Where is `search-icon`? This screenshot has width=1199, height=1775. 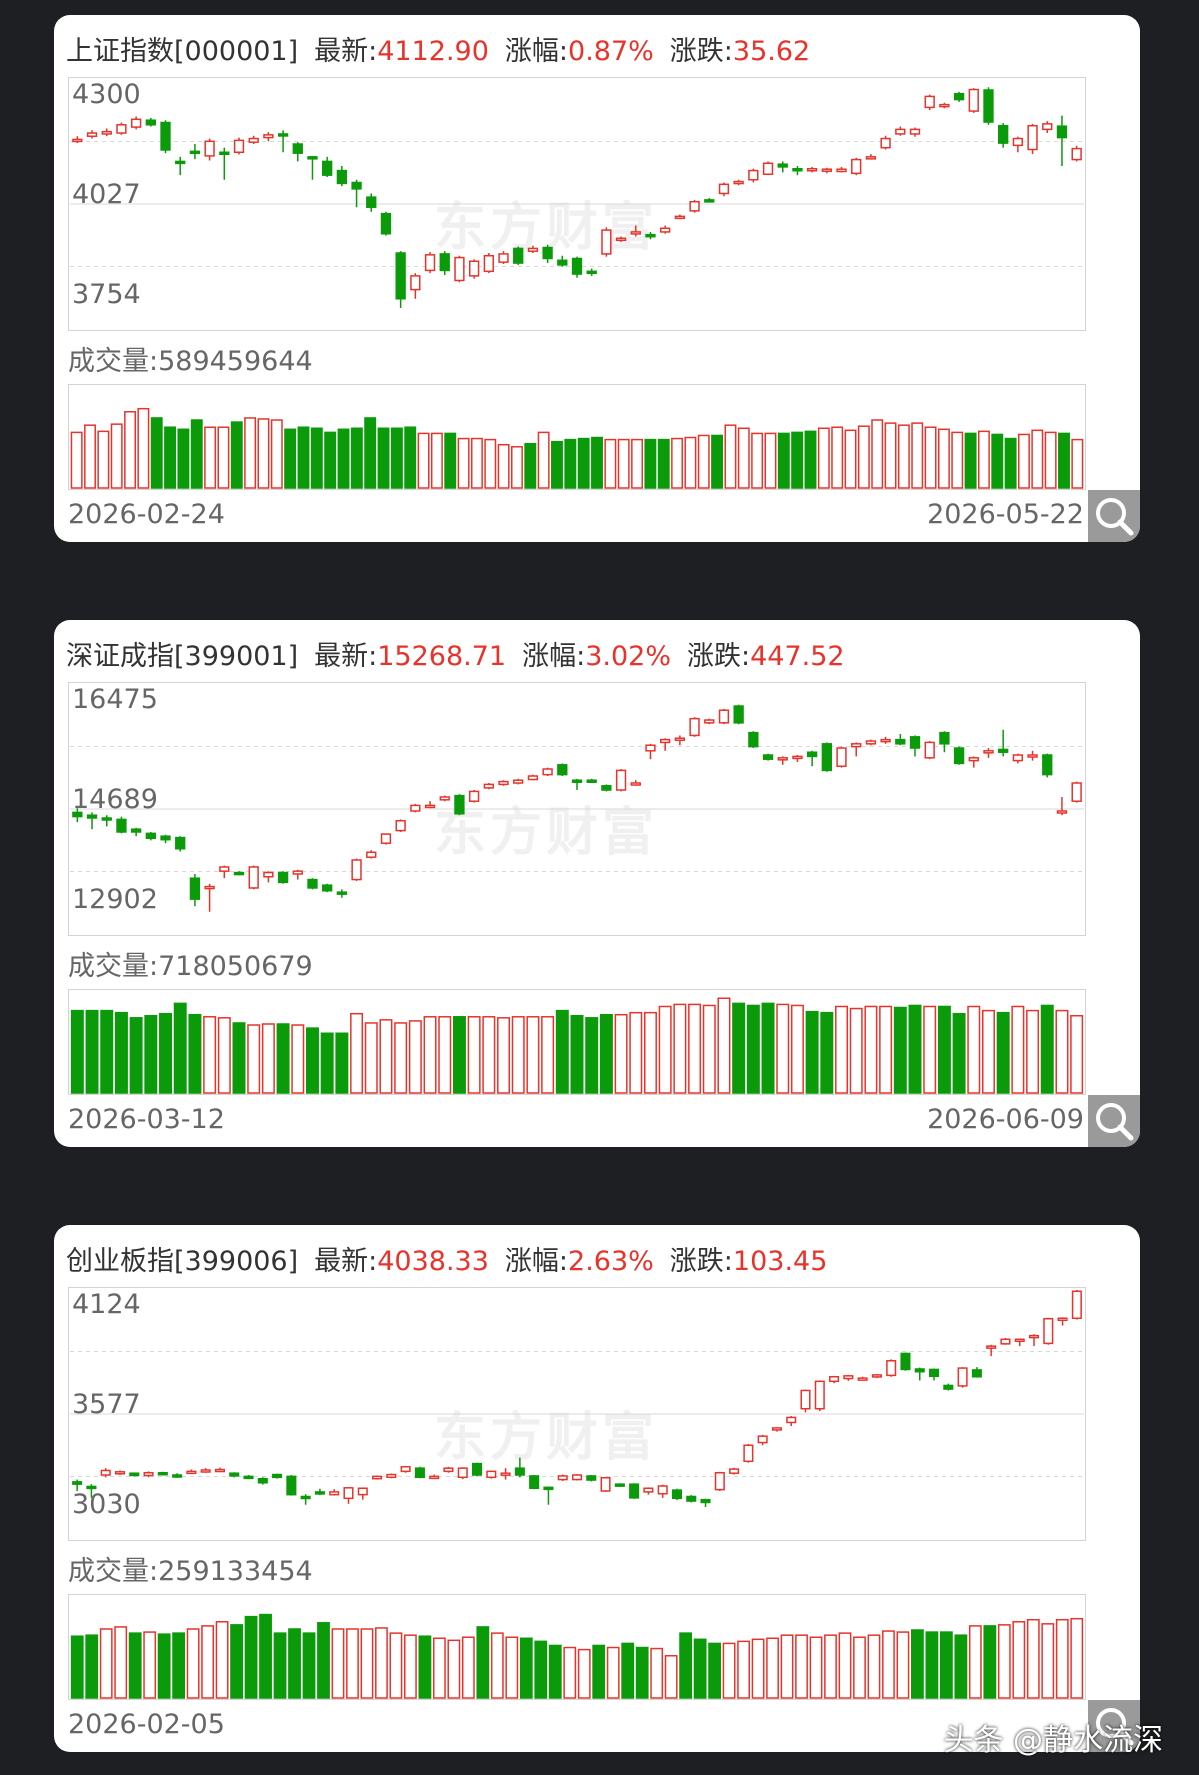 search-icon is located at coordinates (1115, 1122).